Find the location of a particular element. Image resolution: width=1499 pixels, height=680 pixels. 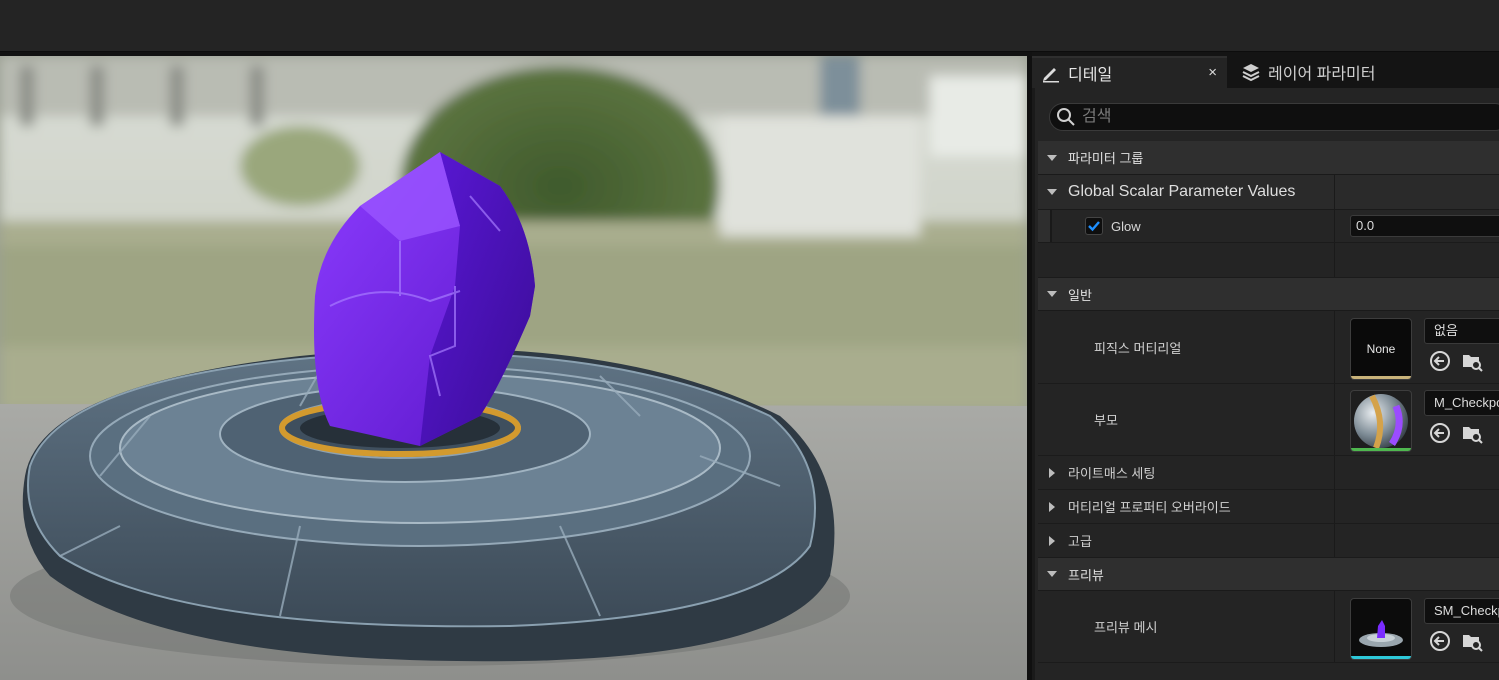

group-global-scalar: Global Scalar Parameter Values is located at coordinates (1268, 192).